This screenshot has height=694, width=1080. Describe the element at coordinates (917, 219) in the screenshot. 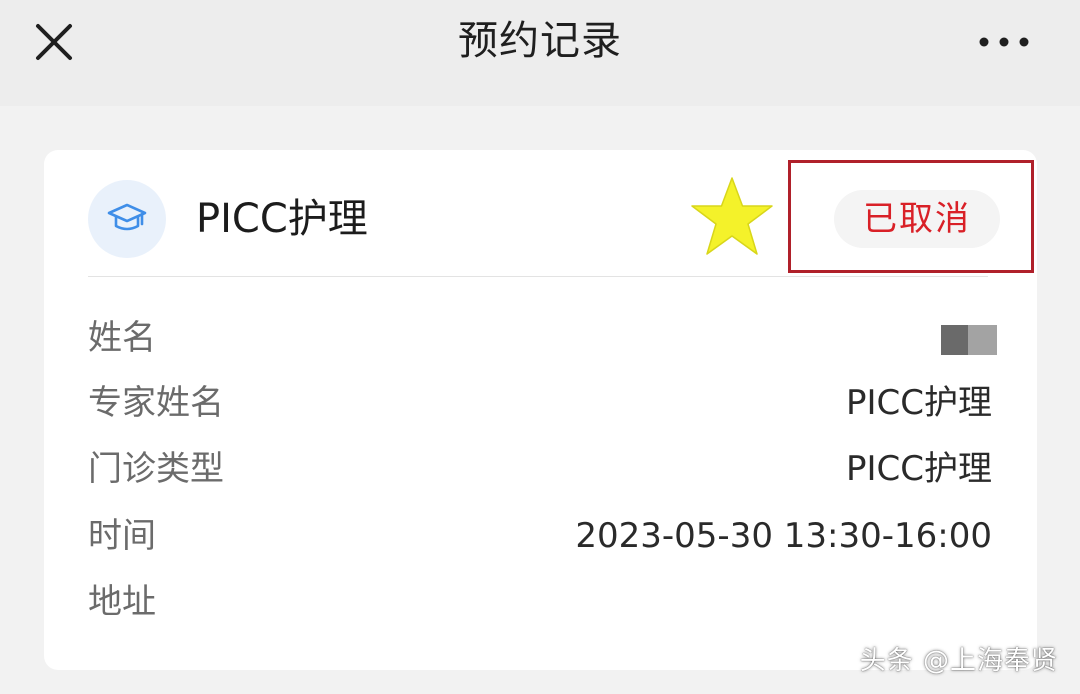

I see `status-badge: 已取消` at that location.